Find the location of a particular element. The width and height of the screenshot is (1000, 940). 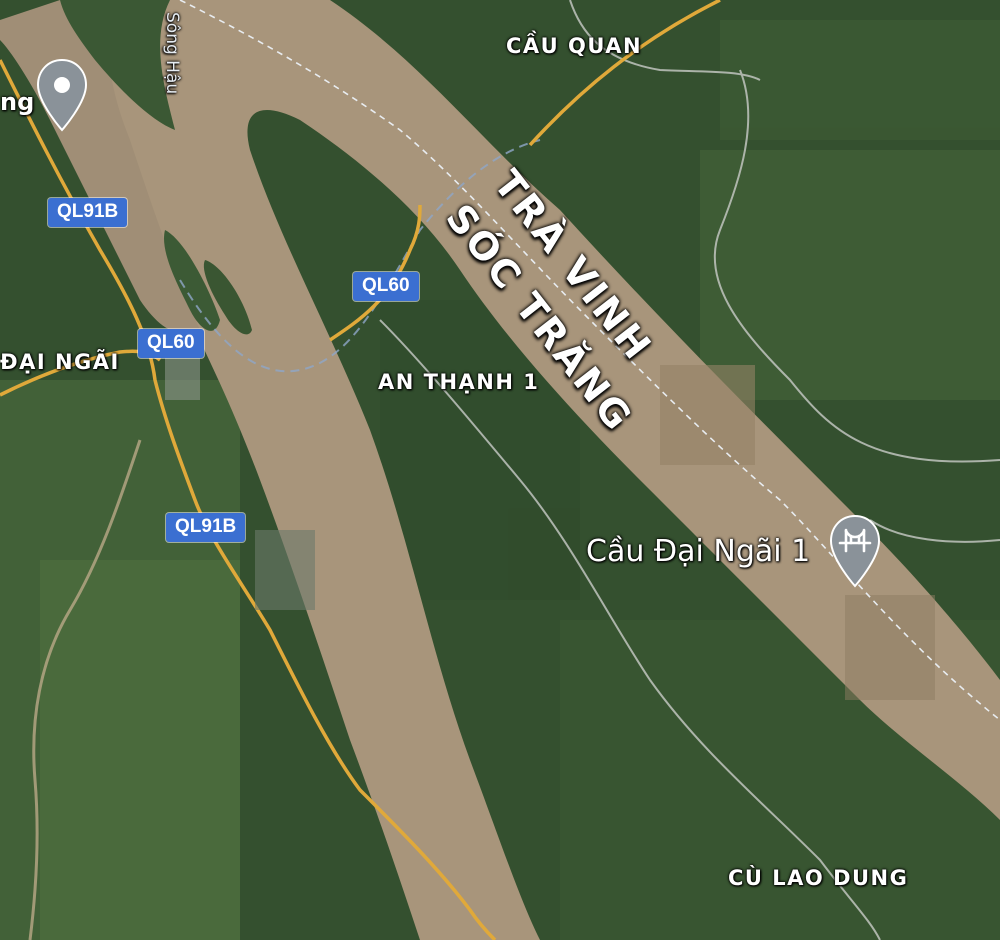

bridge-pin-icon is located at coordinates (855, 551).